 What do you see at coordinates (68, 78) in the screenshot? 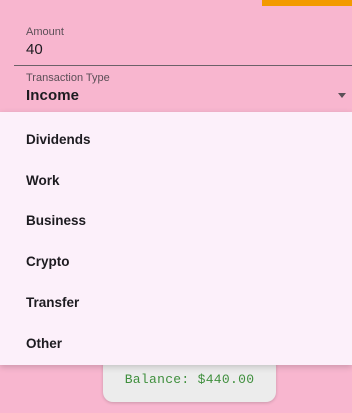
I see `transaction-type-label: Transaction Type` at bounding box center [68, 78].